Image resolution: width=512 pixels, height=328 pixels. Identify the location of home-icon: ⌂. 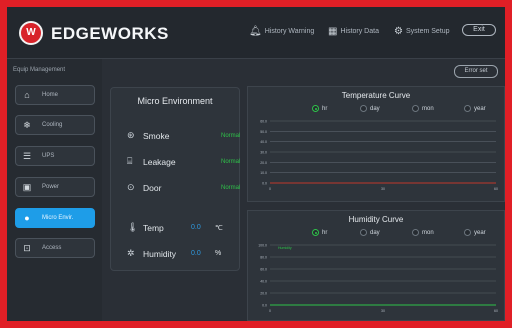
(27, 95).